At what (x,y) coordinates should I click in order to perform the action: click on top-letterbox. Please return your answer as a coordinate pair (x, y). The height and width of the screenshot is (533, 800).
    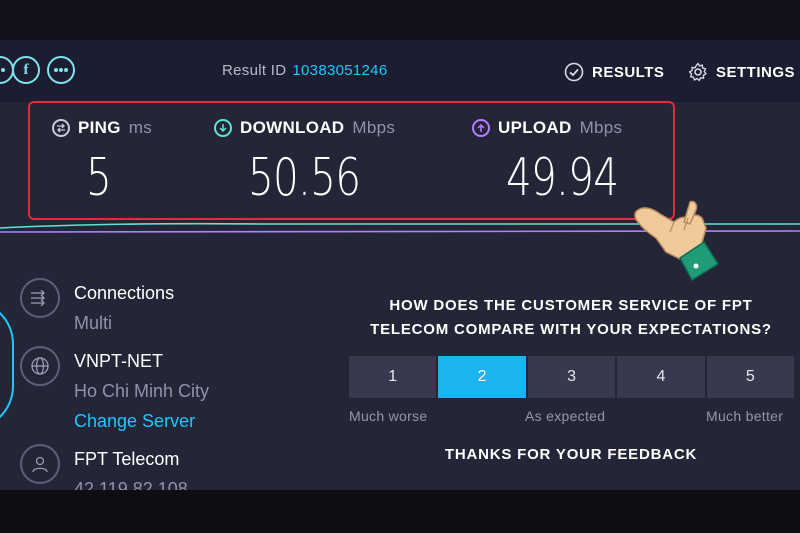
    Looking at the image, I should click on (400, 20).